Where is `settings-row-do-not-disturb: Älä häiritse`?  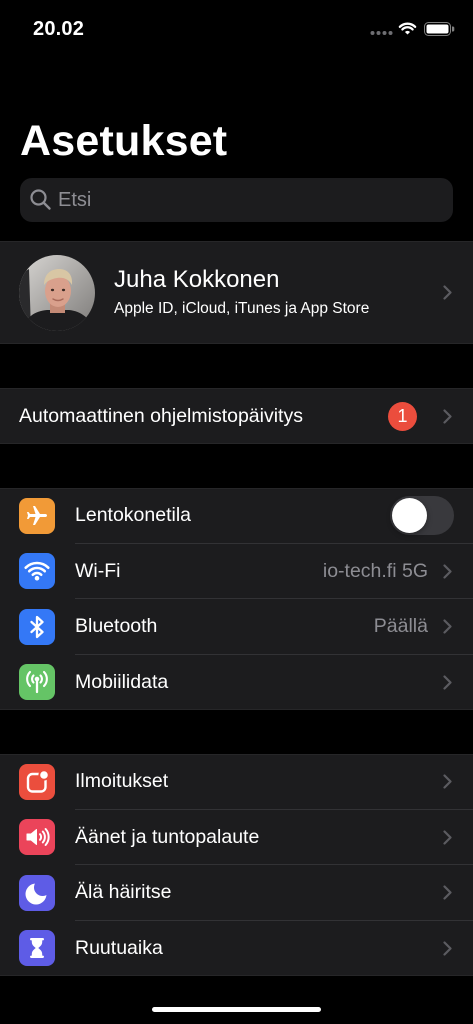
settings-row-do-not-disturb: Älä häiritse is located at coordinates (236, 893).